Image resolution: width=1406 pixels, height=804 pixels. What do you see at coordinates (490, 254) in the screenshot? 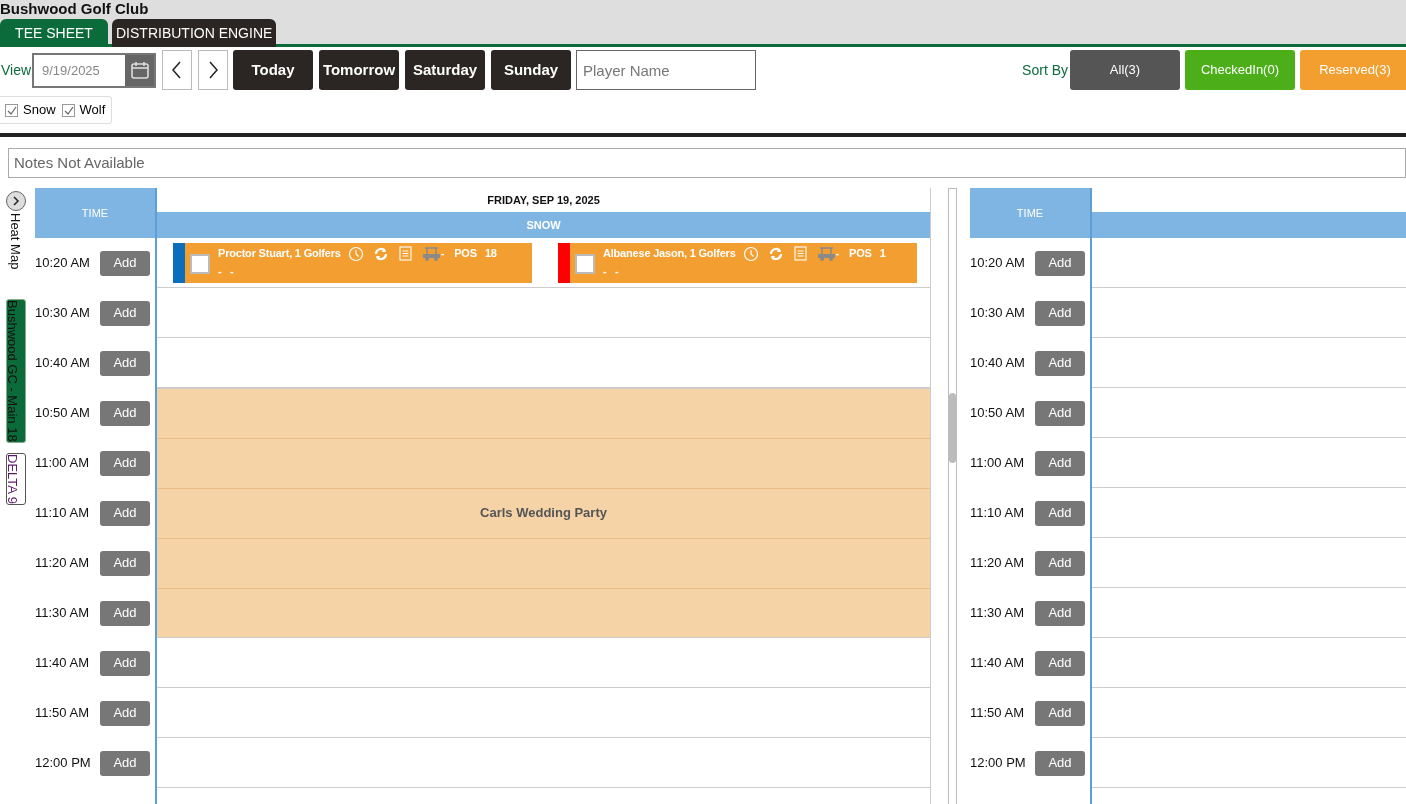
I see `pos-value: 18` at bounding box center [490, 254].